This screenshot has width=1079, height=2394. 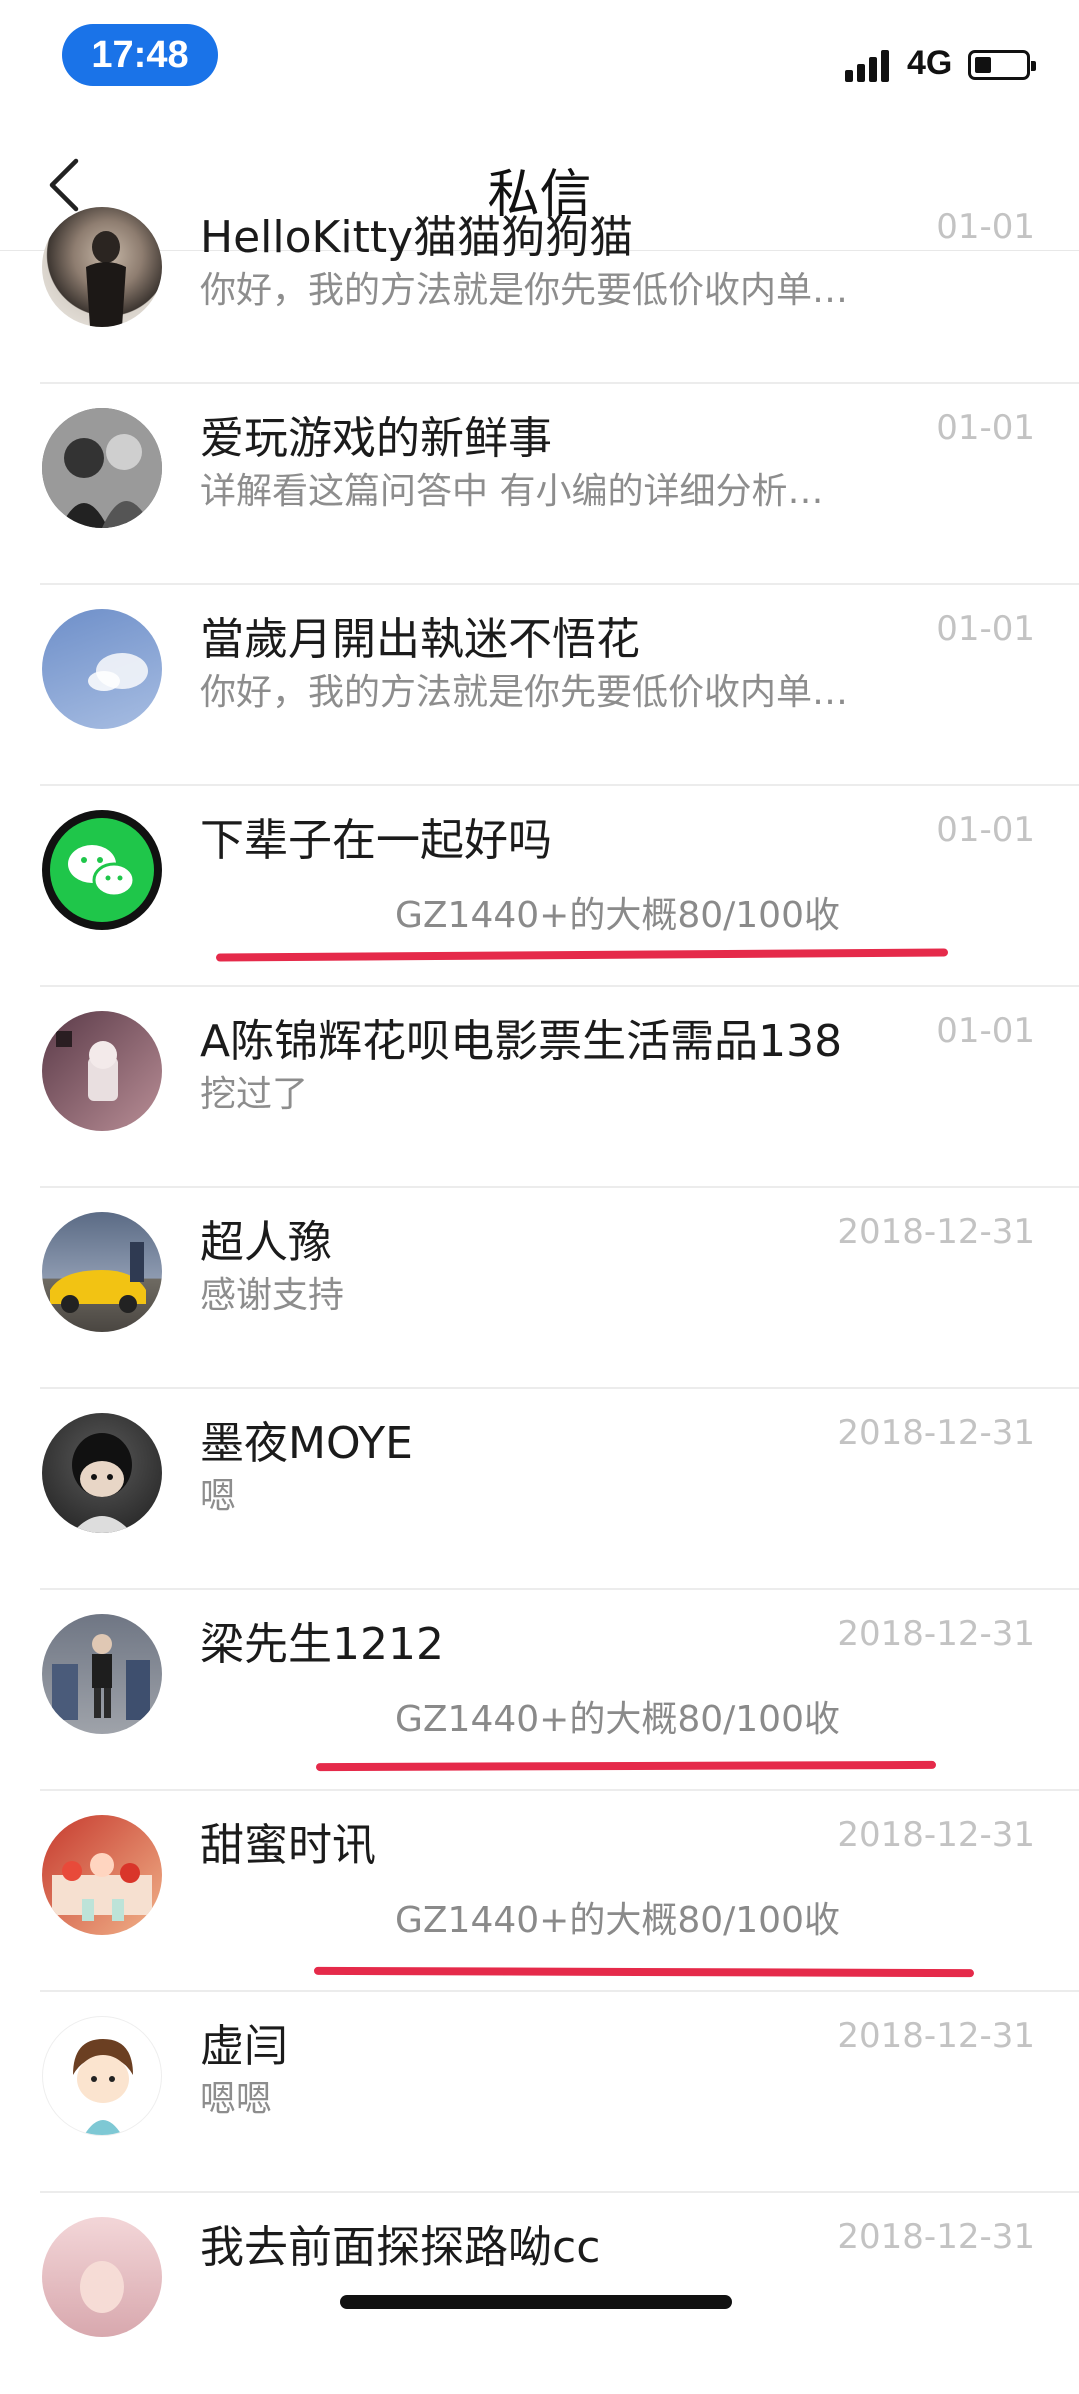 I want to click on list-item: HelloKitty猫猫狗狗猫 你好，我的方法就是你先要低价收内单… 01-01, so click(x=539, y=283).